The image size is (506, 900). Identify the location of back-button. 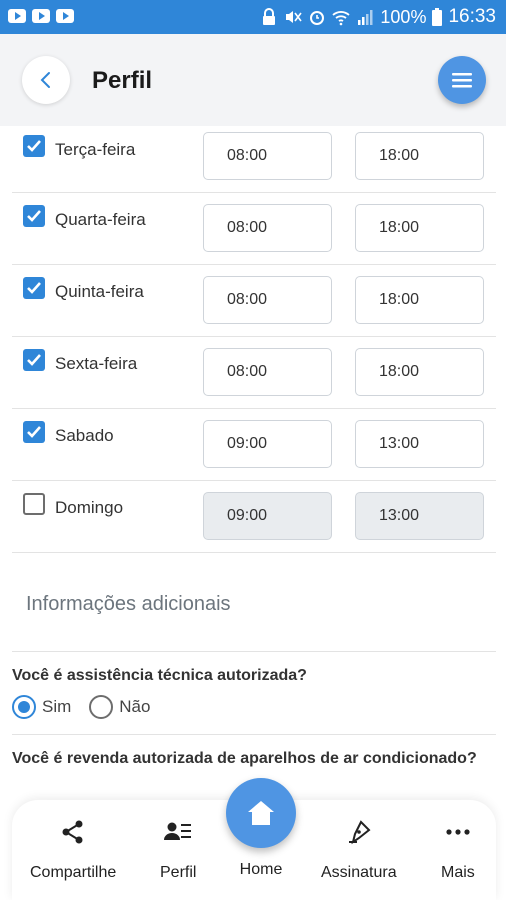
(46, 80).